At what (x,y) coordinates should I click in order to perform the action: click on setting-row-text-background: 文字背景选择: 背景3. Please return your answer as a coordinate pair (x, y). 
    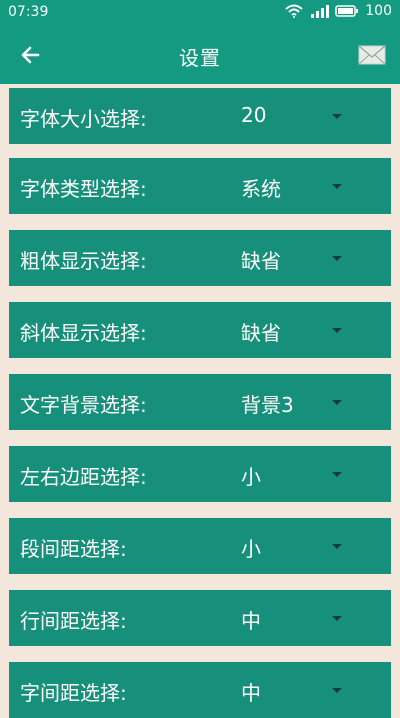
    Looking at the image, I should click on (200, 402).